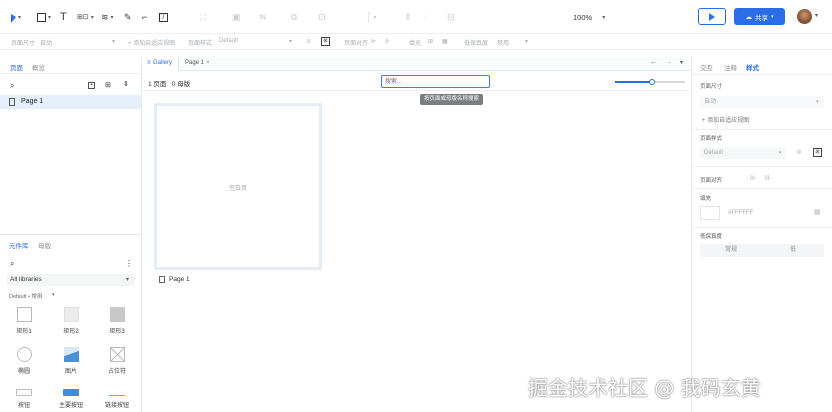 This screenshot has width=832, height=412. What do you see at coordinates (762, 102) in the screenshot?
I see `page-size-select: 自动 ▾` at bounding box center [762, 102].